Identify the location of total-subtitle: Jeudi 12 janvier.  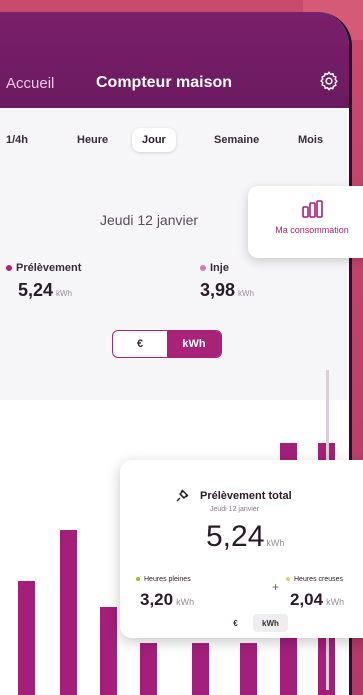
(235, 509).